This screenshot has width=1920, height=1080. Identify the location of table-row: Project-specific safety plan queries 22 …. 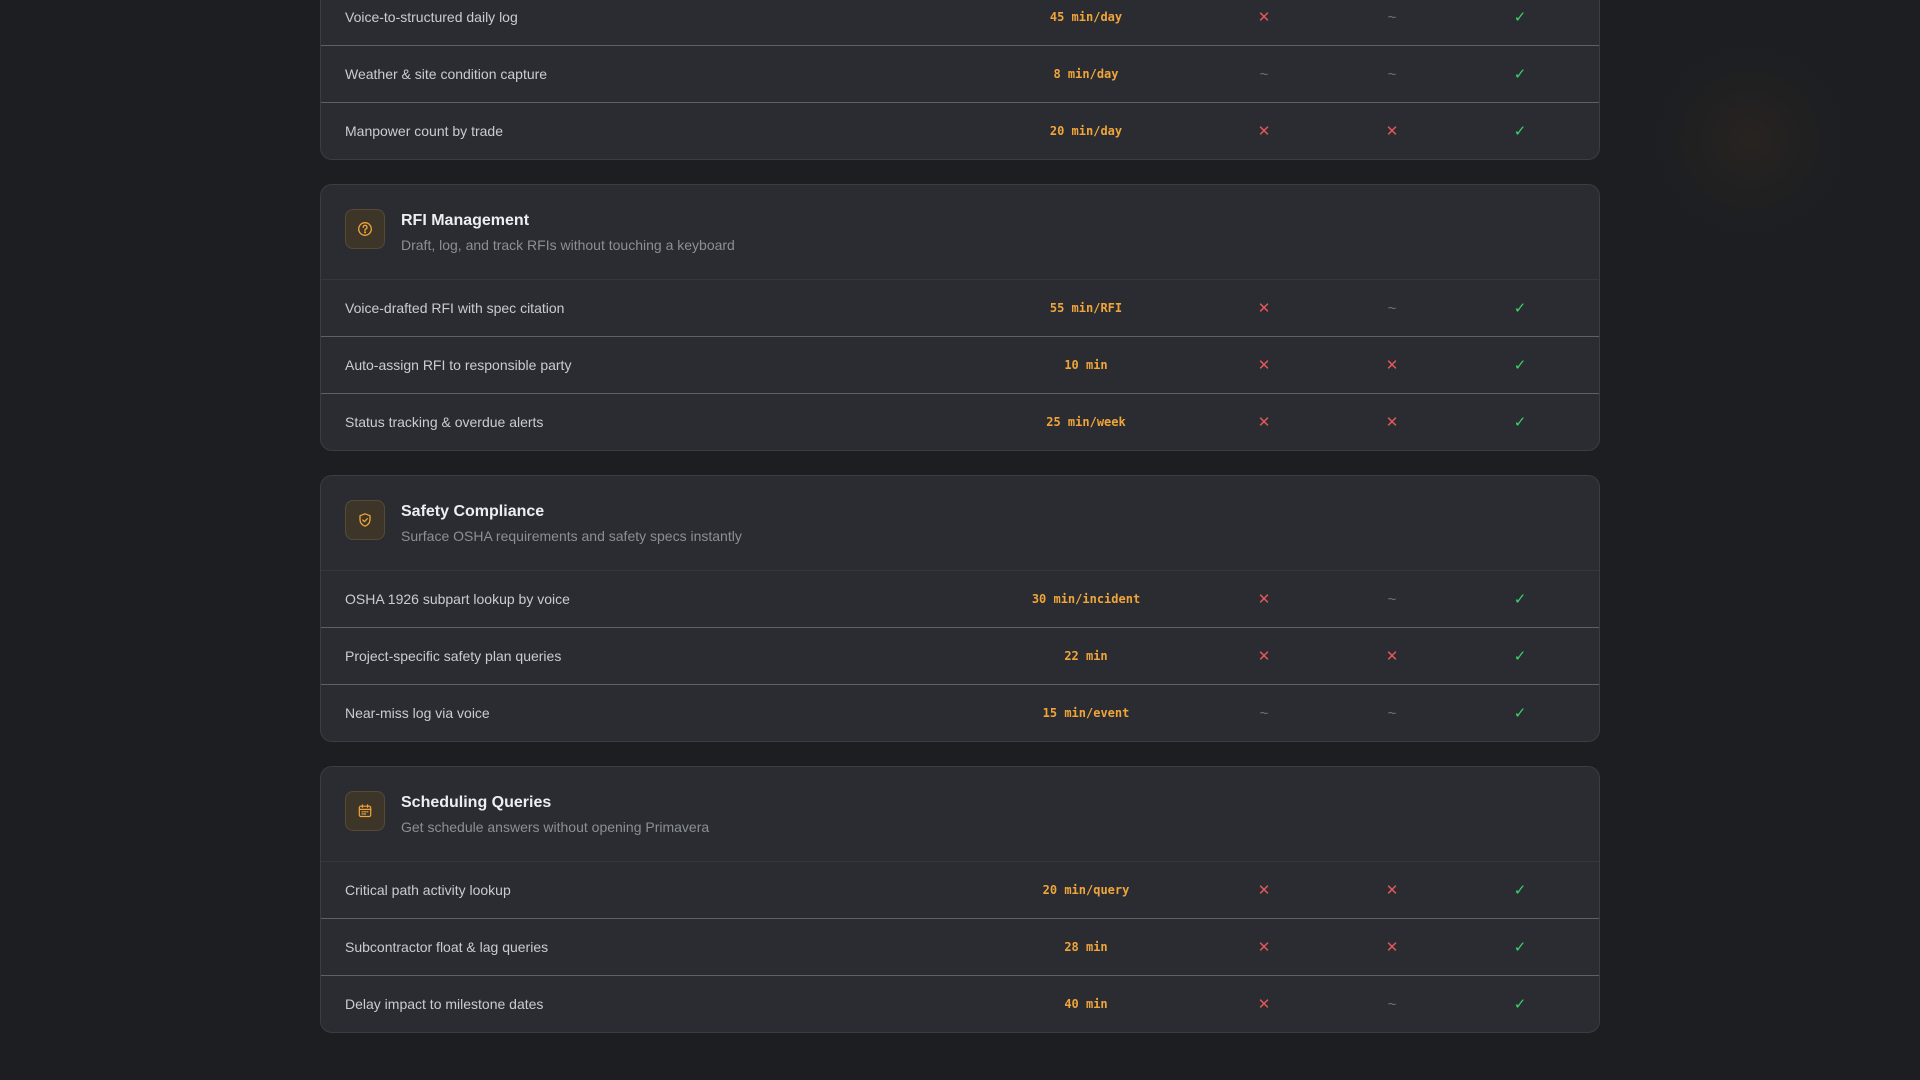
(960, 655).